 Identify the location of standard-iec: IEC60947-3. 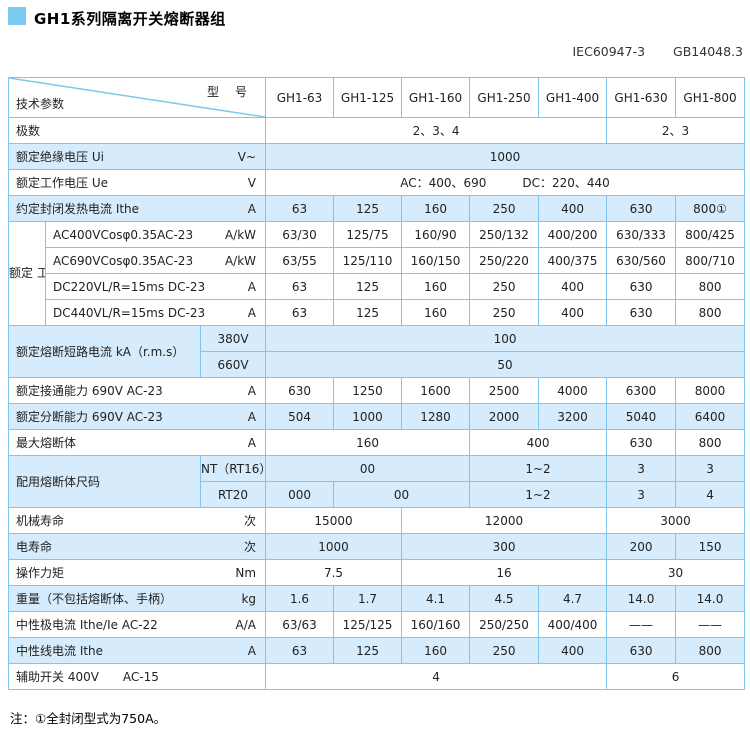
(609, 51).